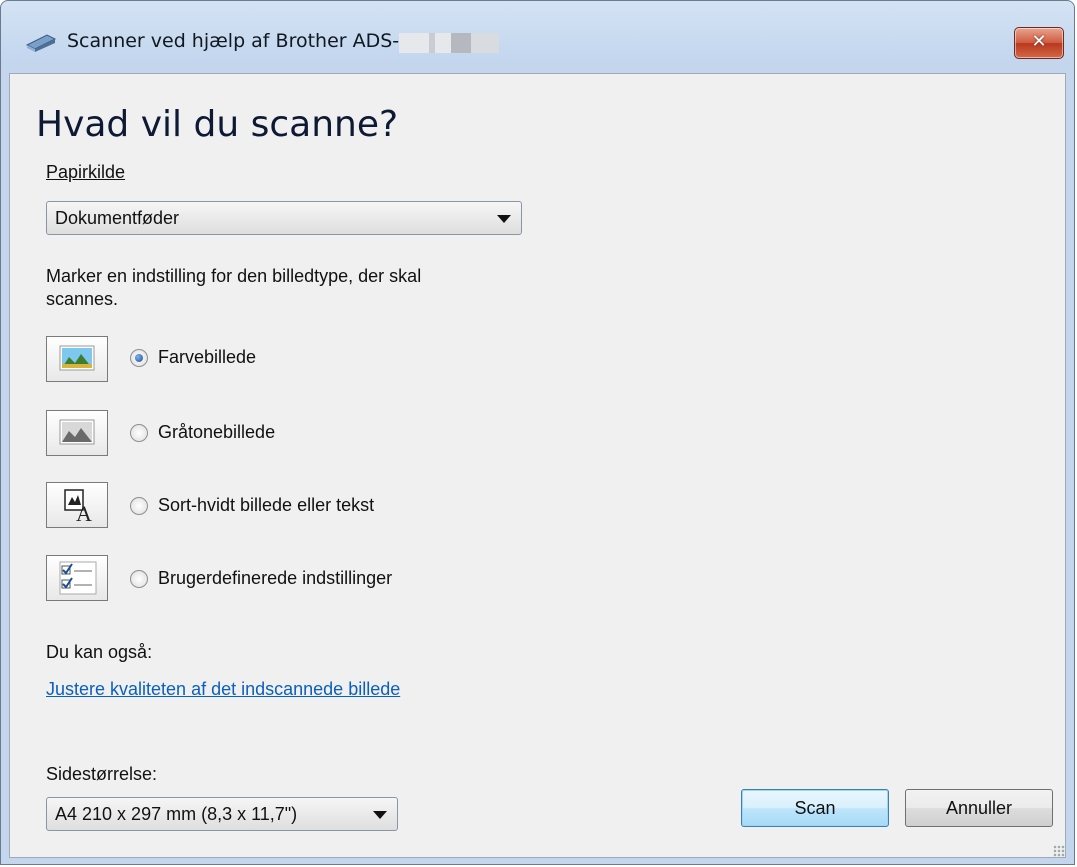 The image size is (1077, 867). What do you see at coordinates (82, 299) in the screenshot?
I see `instruction-line-2: scannes.` at bounding box center [82, 299].